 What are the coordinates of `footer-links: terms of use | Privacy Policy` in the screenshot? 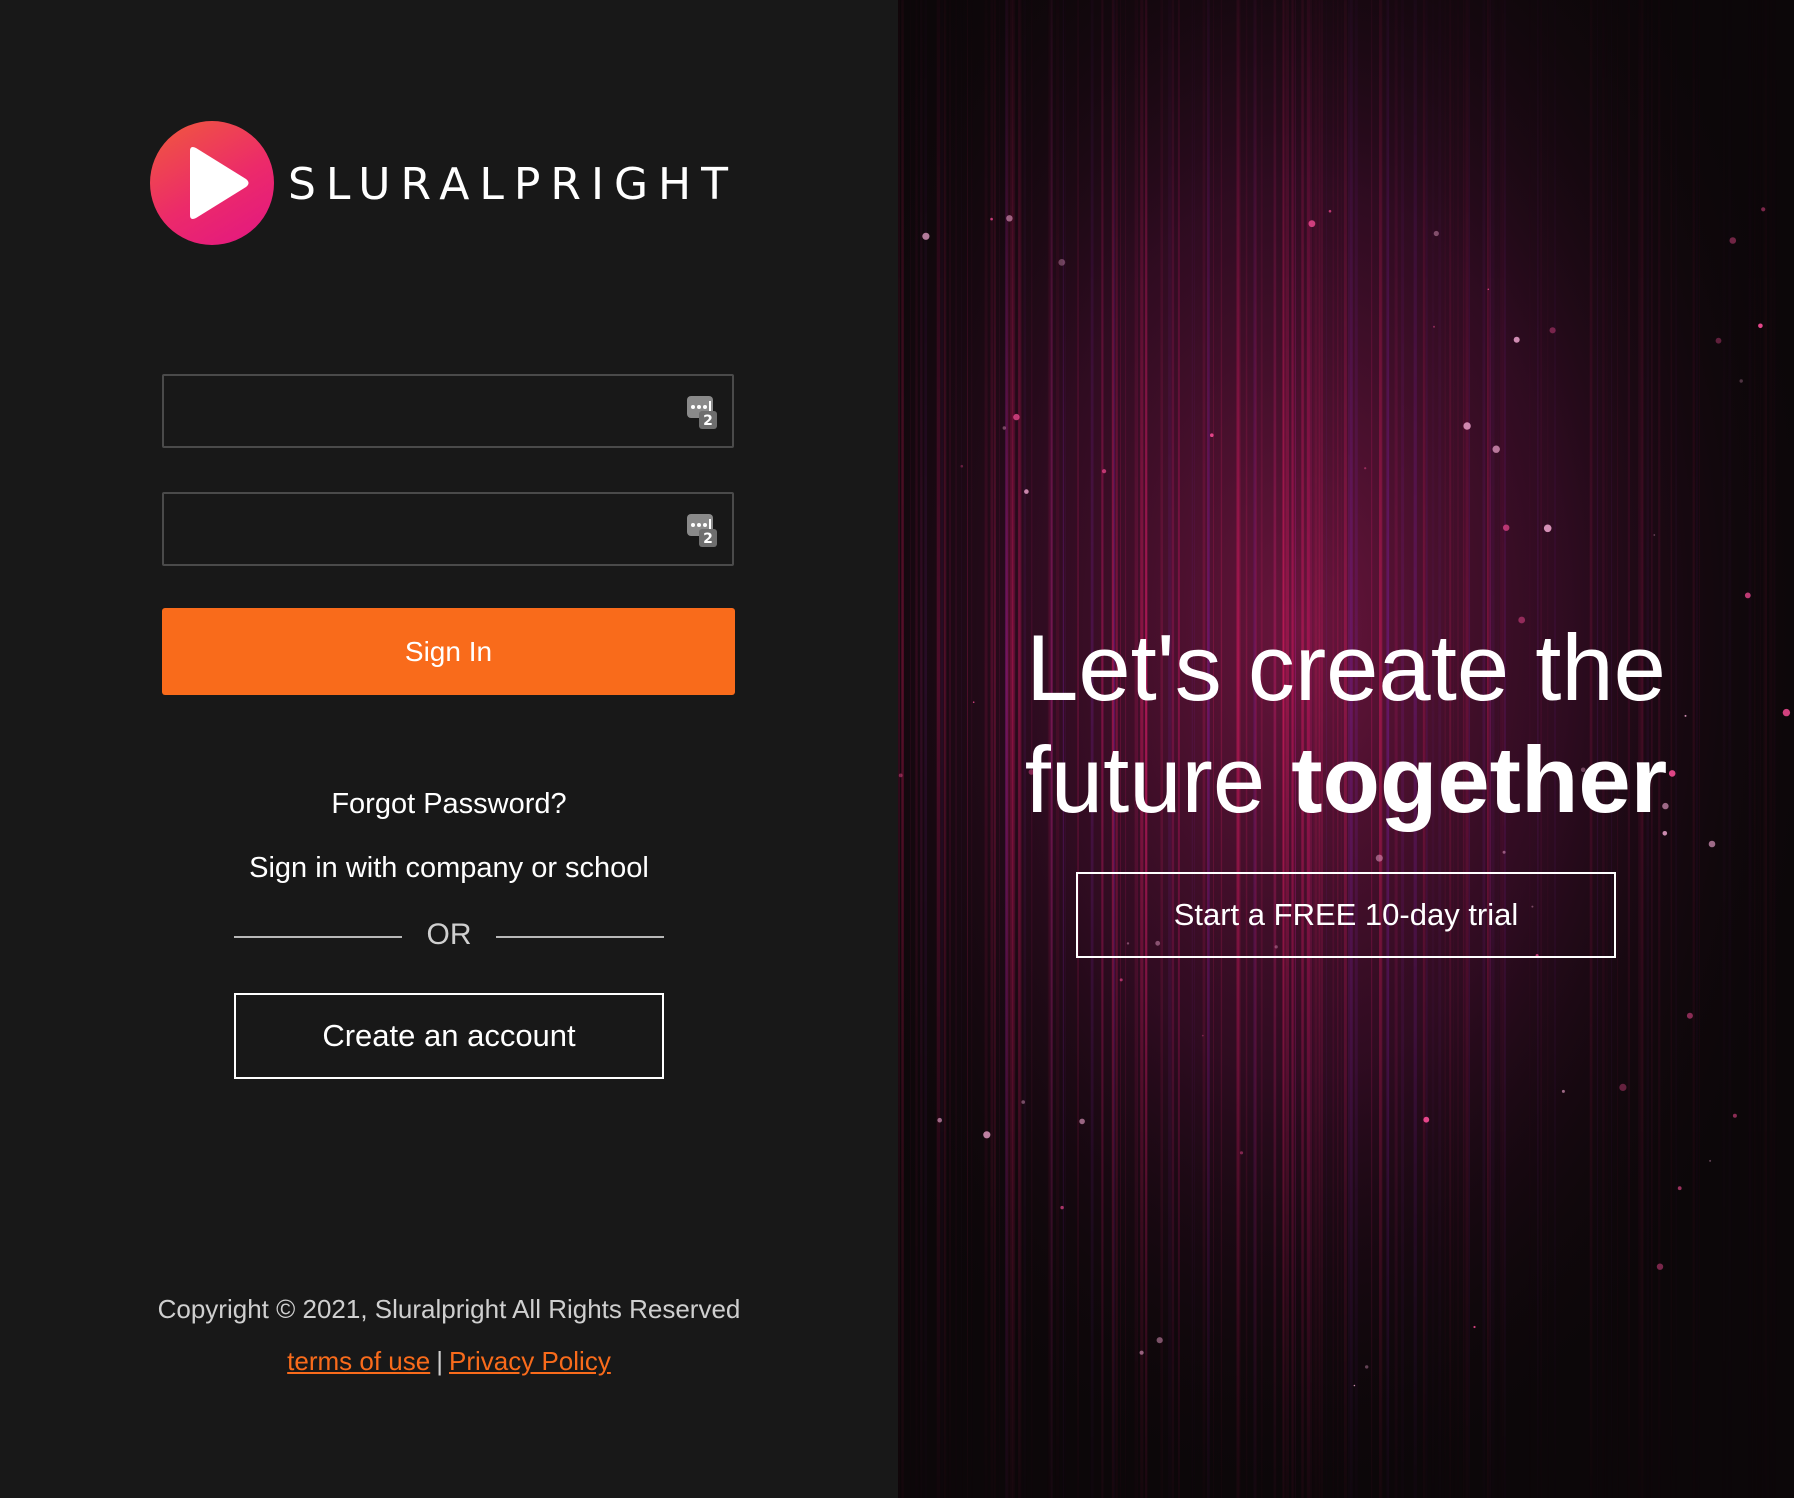 It's located at (449, 1361).